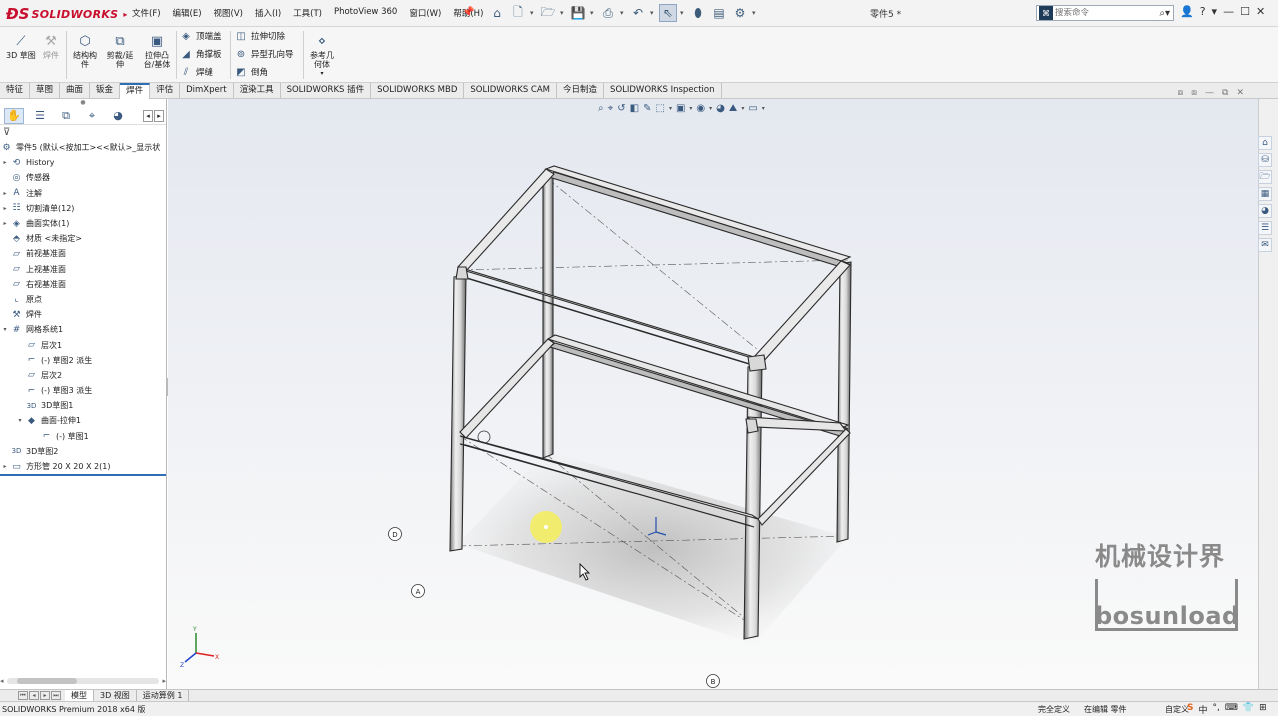  I want to click on command-search: ⌘ ⌕▾, so click(1105, 13).